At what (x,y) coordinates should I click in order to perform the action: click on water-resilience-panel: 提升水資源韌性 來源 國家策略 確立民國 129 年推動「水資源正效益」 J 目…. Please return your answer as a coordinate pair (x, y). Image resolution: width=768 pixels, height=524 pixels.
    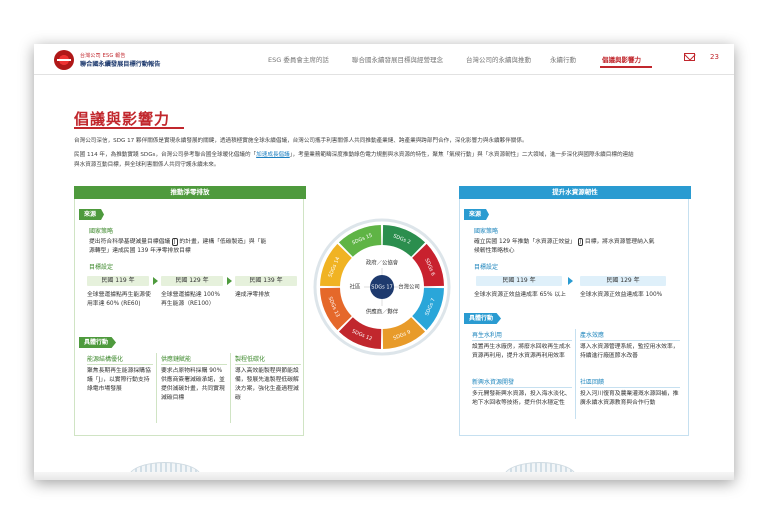
    Looking at the image, I should click on (575, 311).